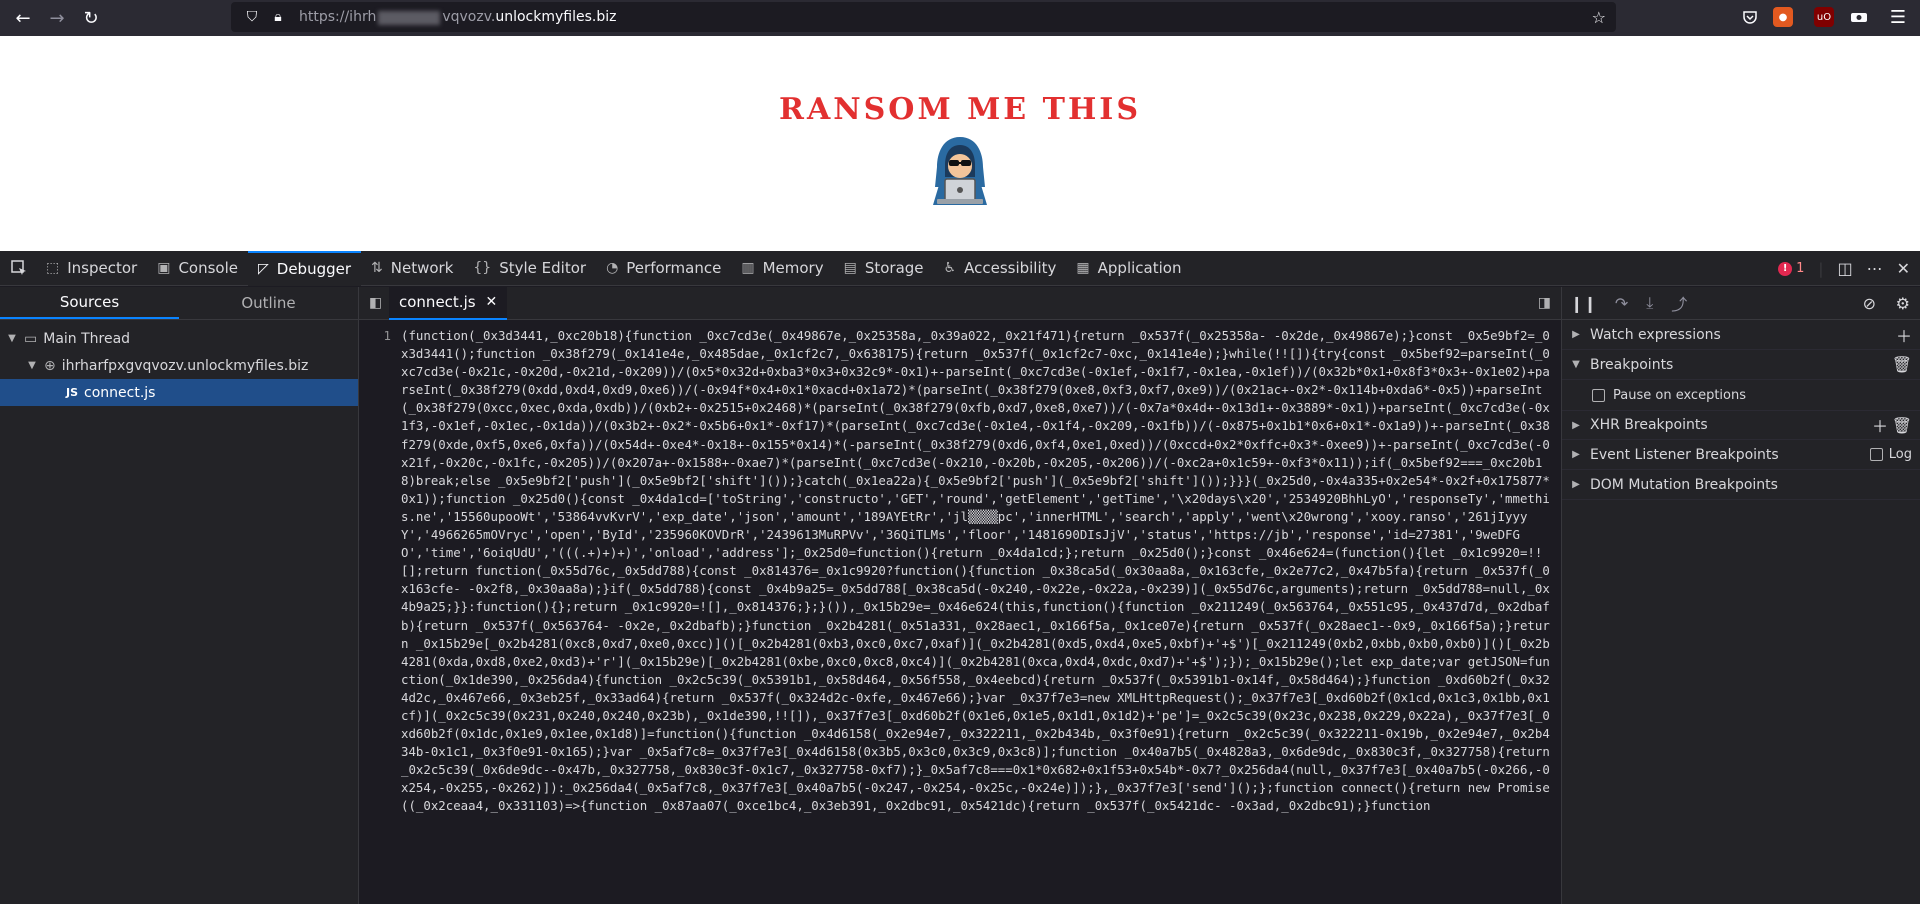  What do you see at coordinates (1824, 17) in the screenshot?
I see `ublock-origin-icon: uO` at bounding box center [1824, 17].